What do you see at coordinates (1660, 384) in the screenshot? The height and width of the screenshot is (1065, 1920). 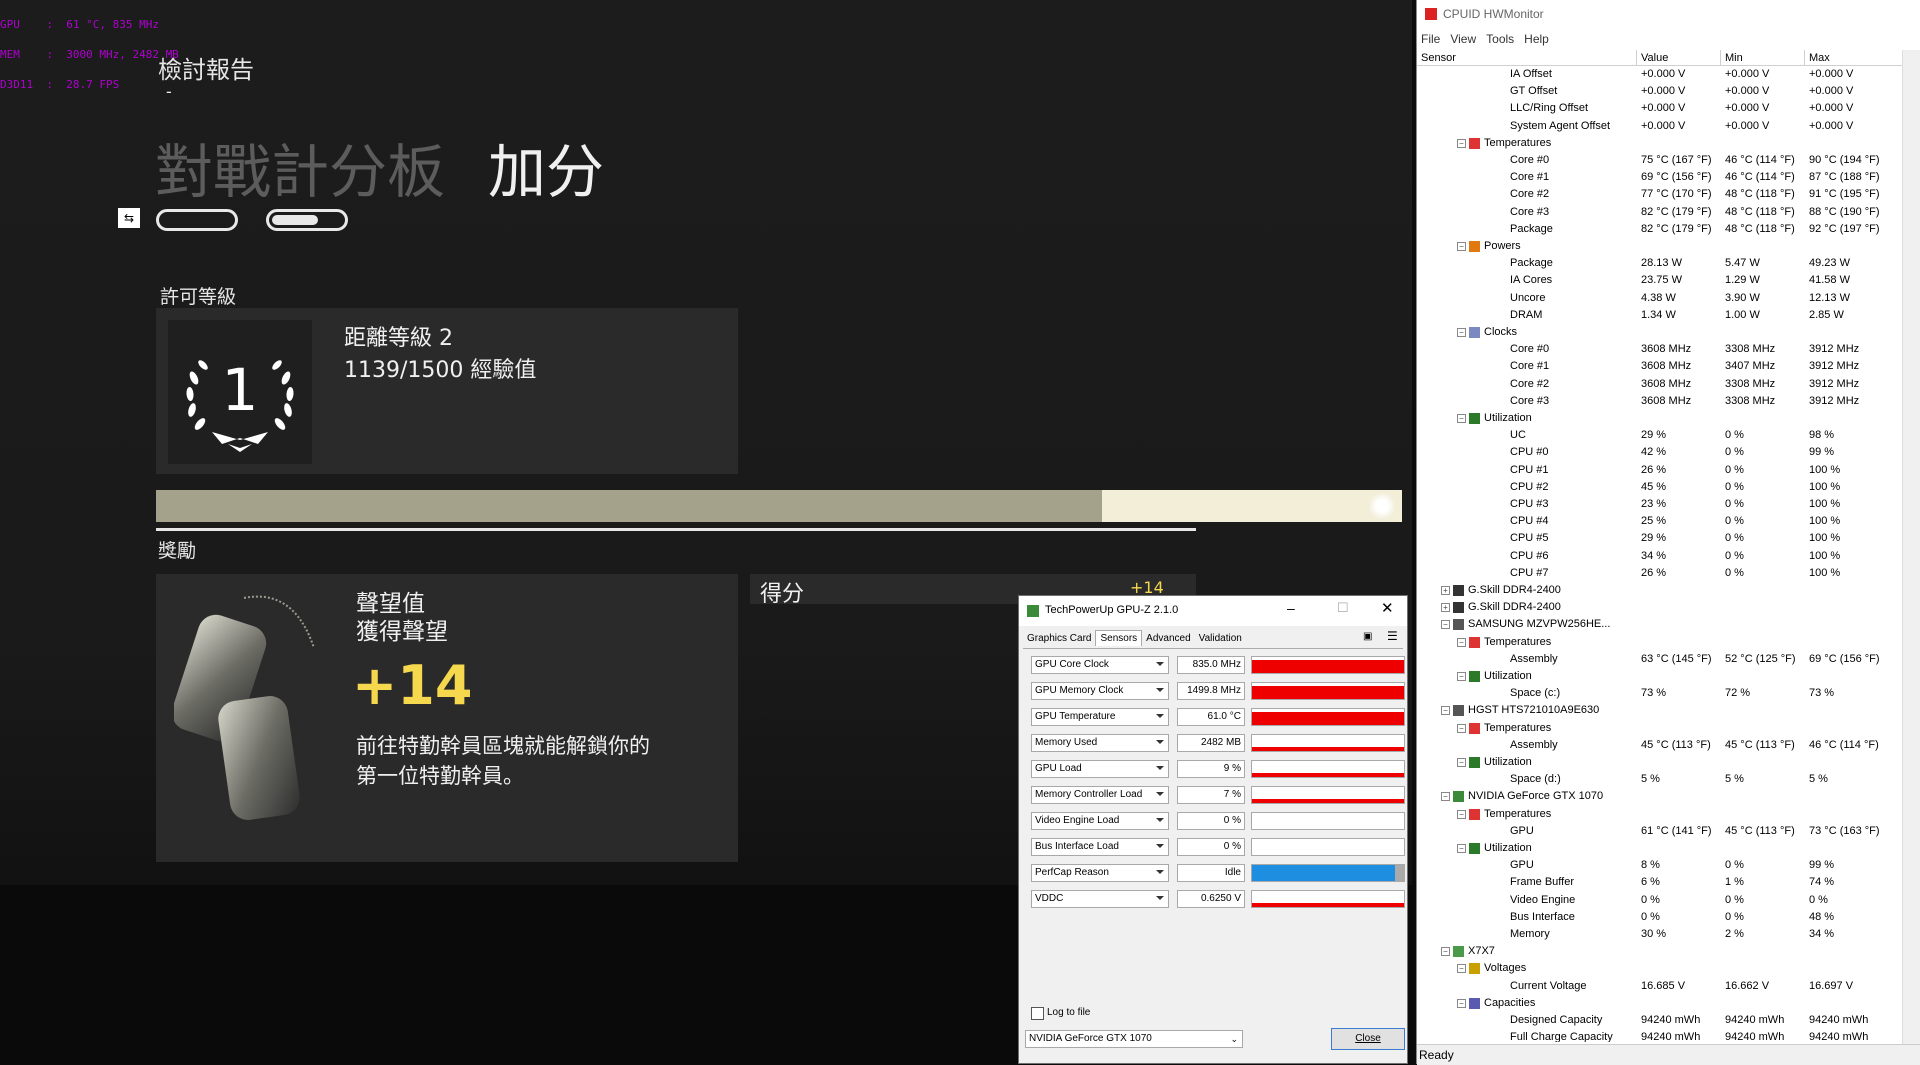 I see `sensor-row: Core #2 3608 MHz 3308 MHz 3912 MHz` at bounding box center [1660, 384].